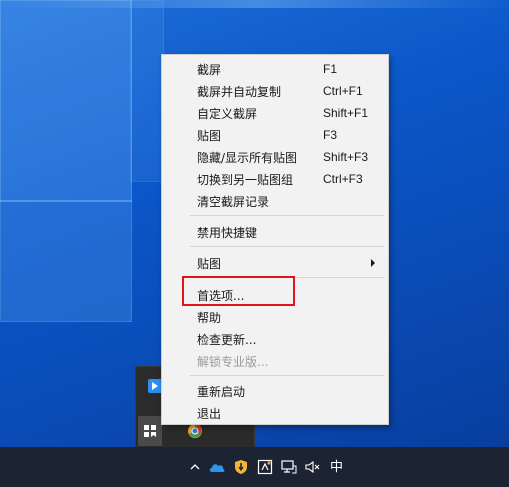 This screenshot has height=487, width=509. I want to click on menu-item-label: 切换到另一贴图组, so click(245, 179).